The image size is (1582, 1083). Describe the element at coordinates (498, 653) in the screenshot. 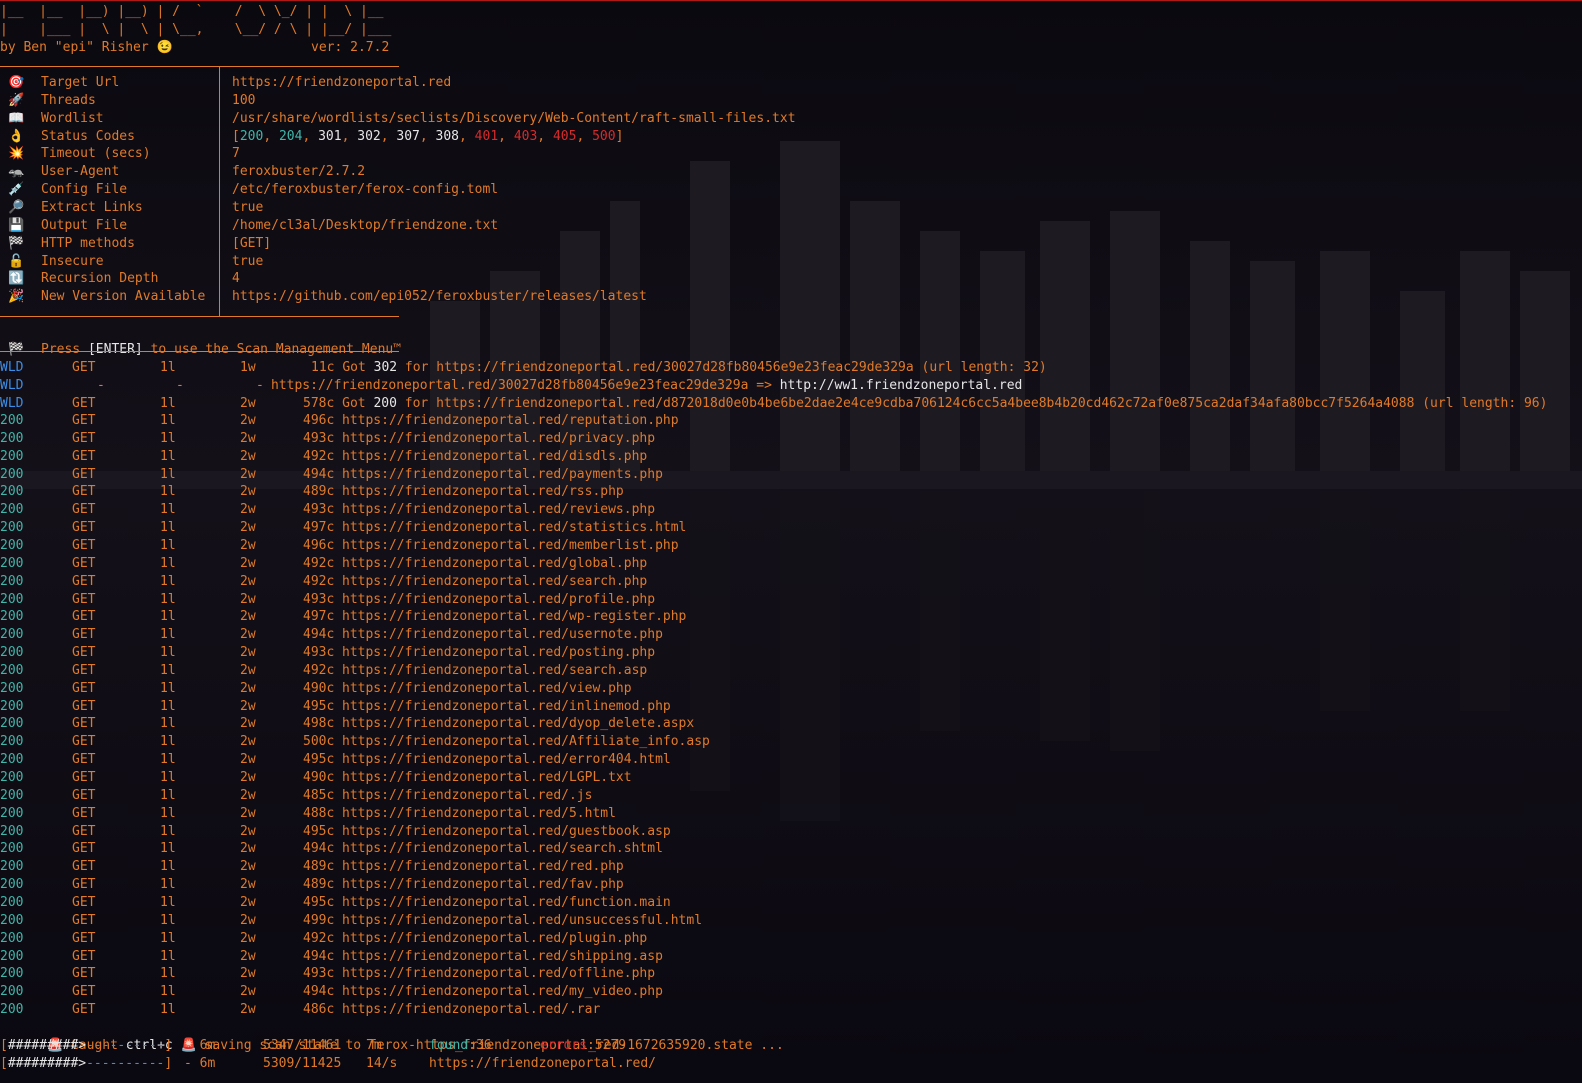

I see `row-url: https://friendzoneportal.red/posting.php` at that location.